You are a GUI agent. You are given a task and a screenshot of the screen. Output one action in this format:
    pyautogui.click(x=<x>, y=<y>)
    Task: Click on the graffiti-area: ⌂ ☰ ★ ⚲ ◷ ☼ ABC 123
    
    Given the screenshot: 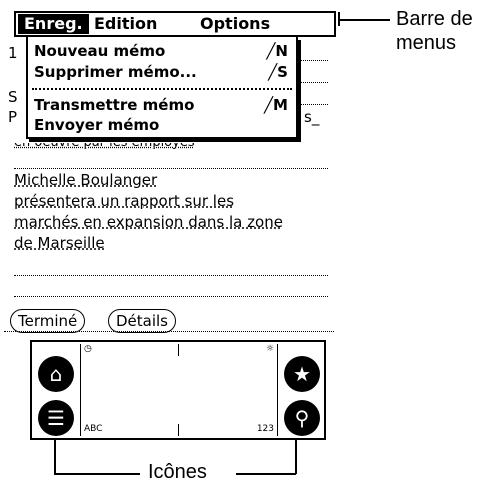 What is the action you would take?
    pyautogui.click(x=178, y=390)
    